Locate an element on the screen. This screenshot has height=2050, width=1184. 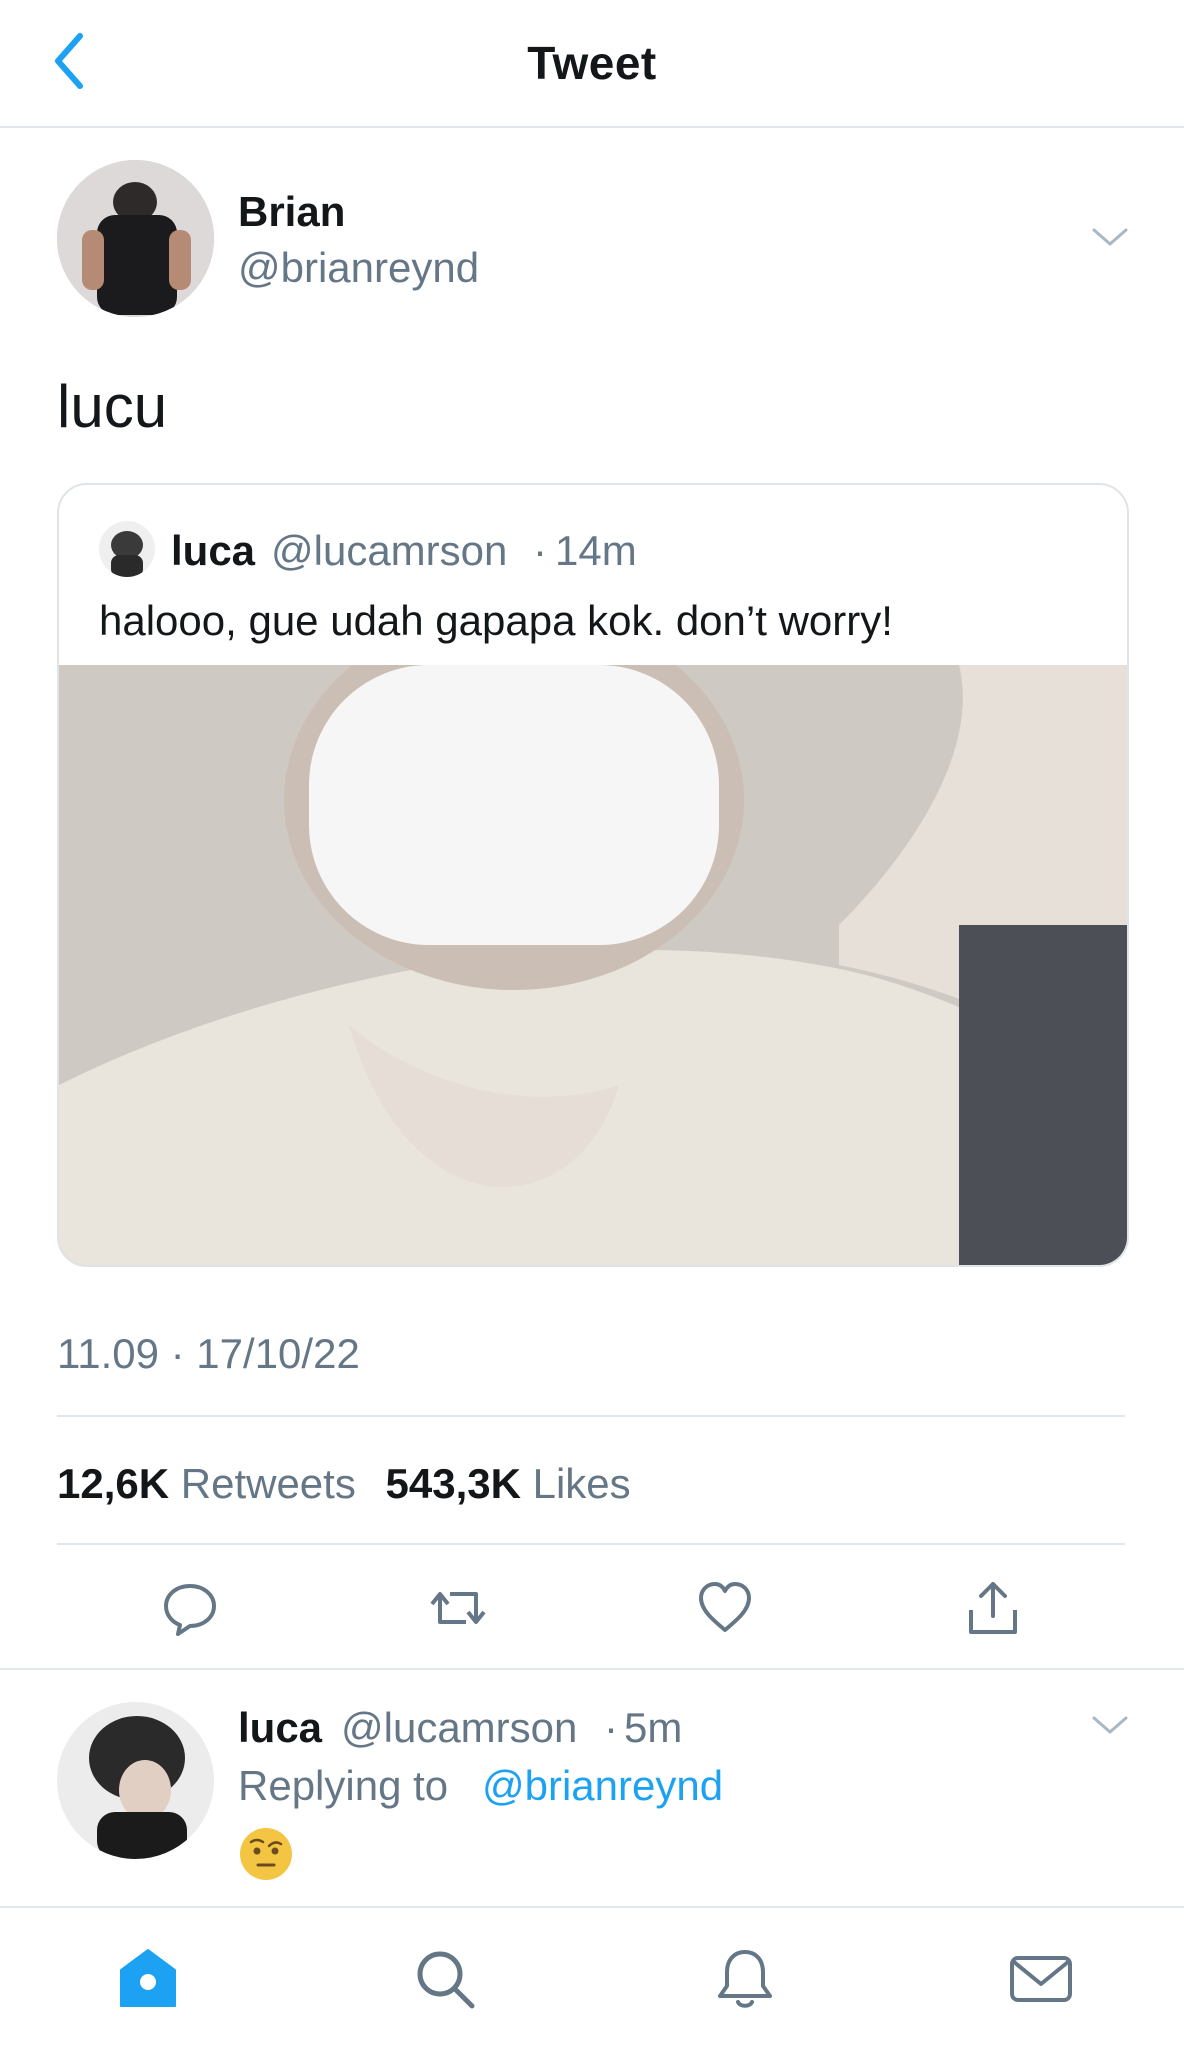
quote-author-name: luca is located at coordinates (213, 550).